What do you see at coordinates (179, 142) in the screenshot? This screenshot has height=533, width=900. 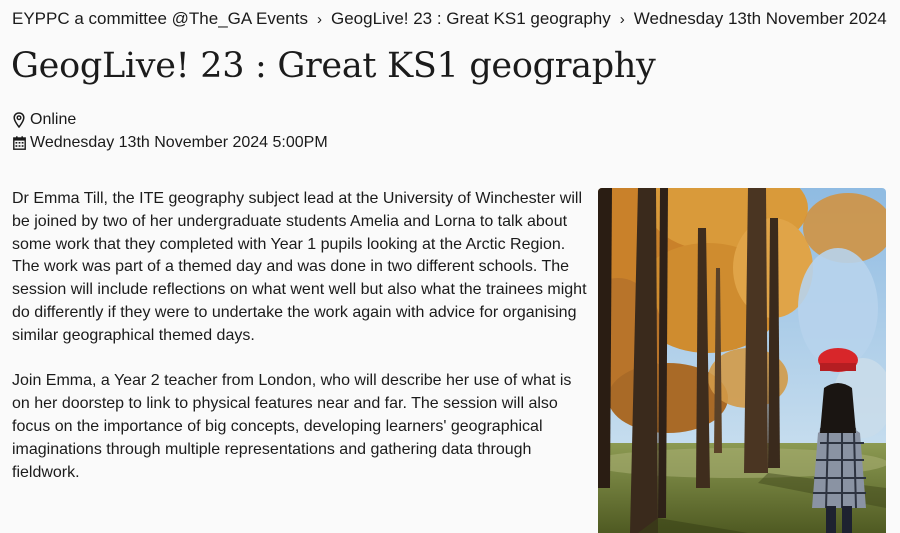 I see `date-text: Wednesday 13th November 2024 5:00PM` at bounding box center [179, 142].